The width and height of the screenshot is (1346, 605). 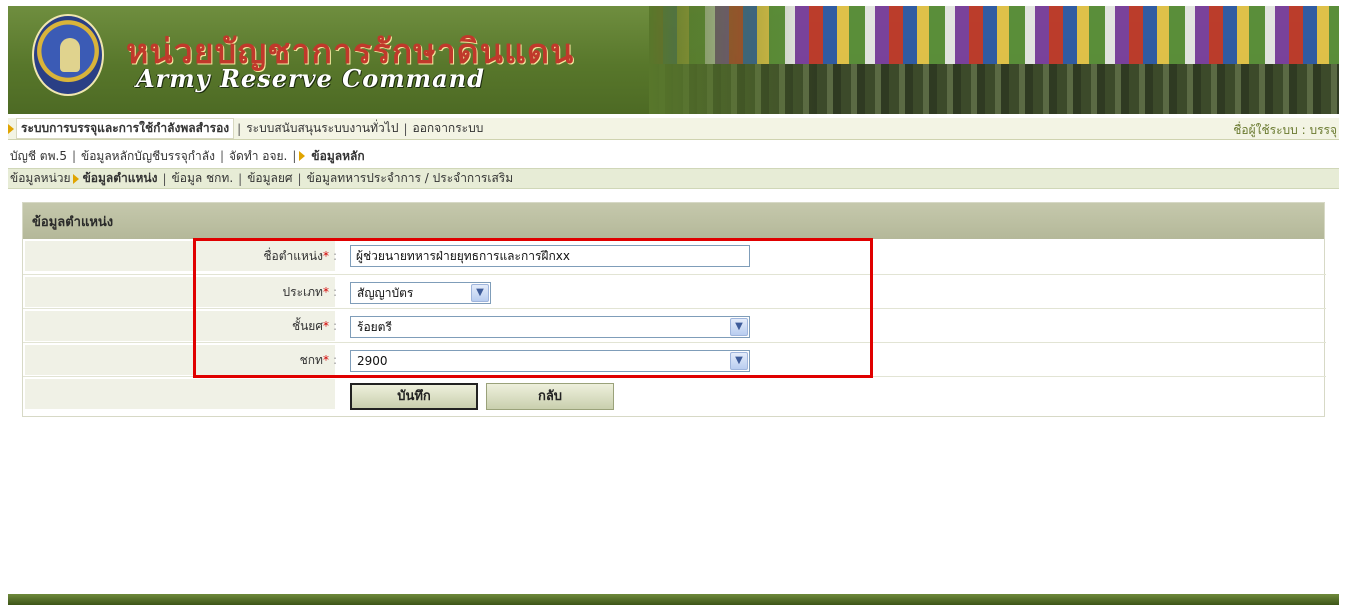 I want to click on emblem-logo, so click(x=68, y=55).